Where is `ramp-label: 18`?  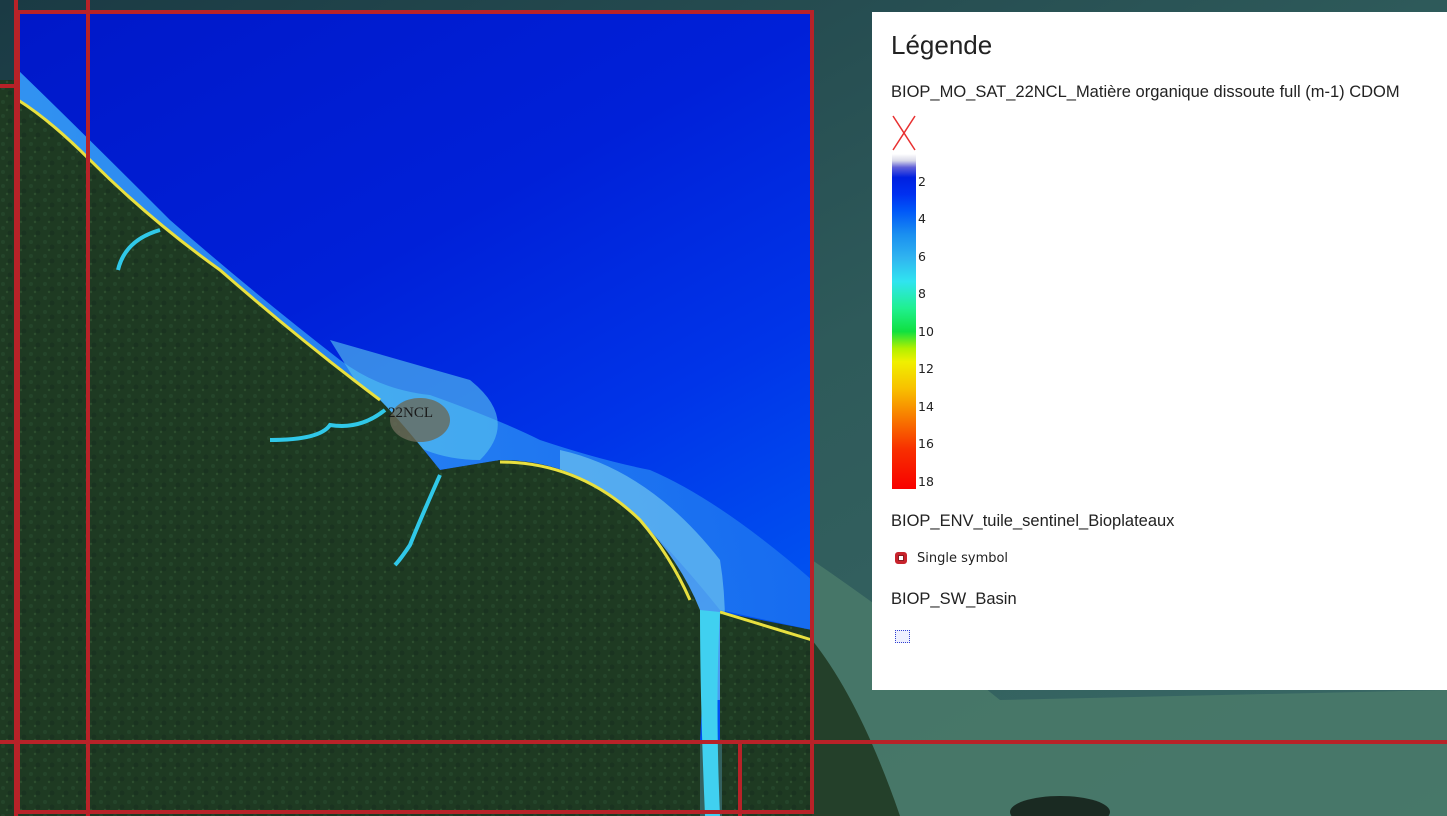
ramp-label: 18 is located at coordinates (926, 481).